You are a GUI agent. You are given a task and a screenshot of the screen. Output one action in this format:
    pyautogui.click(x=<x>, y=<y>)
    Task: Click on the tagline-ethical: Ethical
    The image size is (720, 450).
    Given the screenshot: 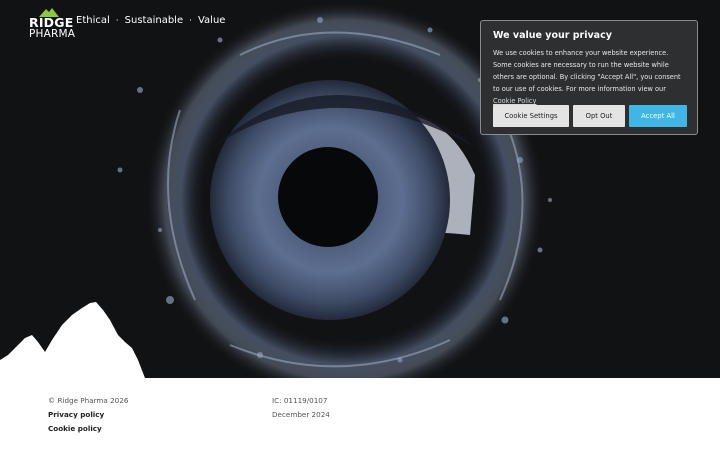 What is the action you would take?
    pyautogui.click(x=93, y=20)
    